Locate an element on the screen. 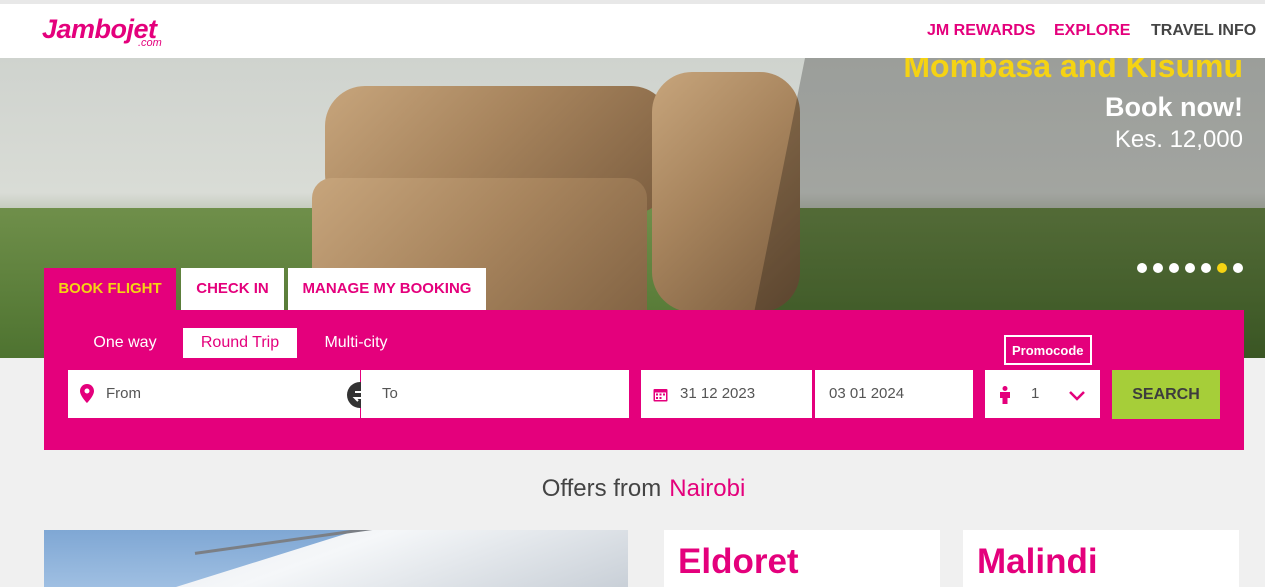 The image size is (1265, 587). tab-manage-booking: MANAGE MY BOOKING is located at coordinates (387, 289).